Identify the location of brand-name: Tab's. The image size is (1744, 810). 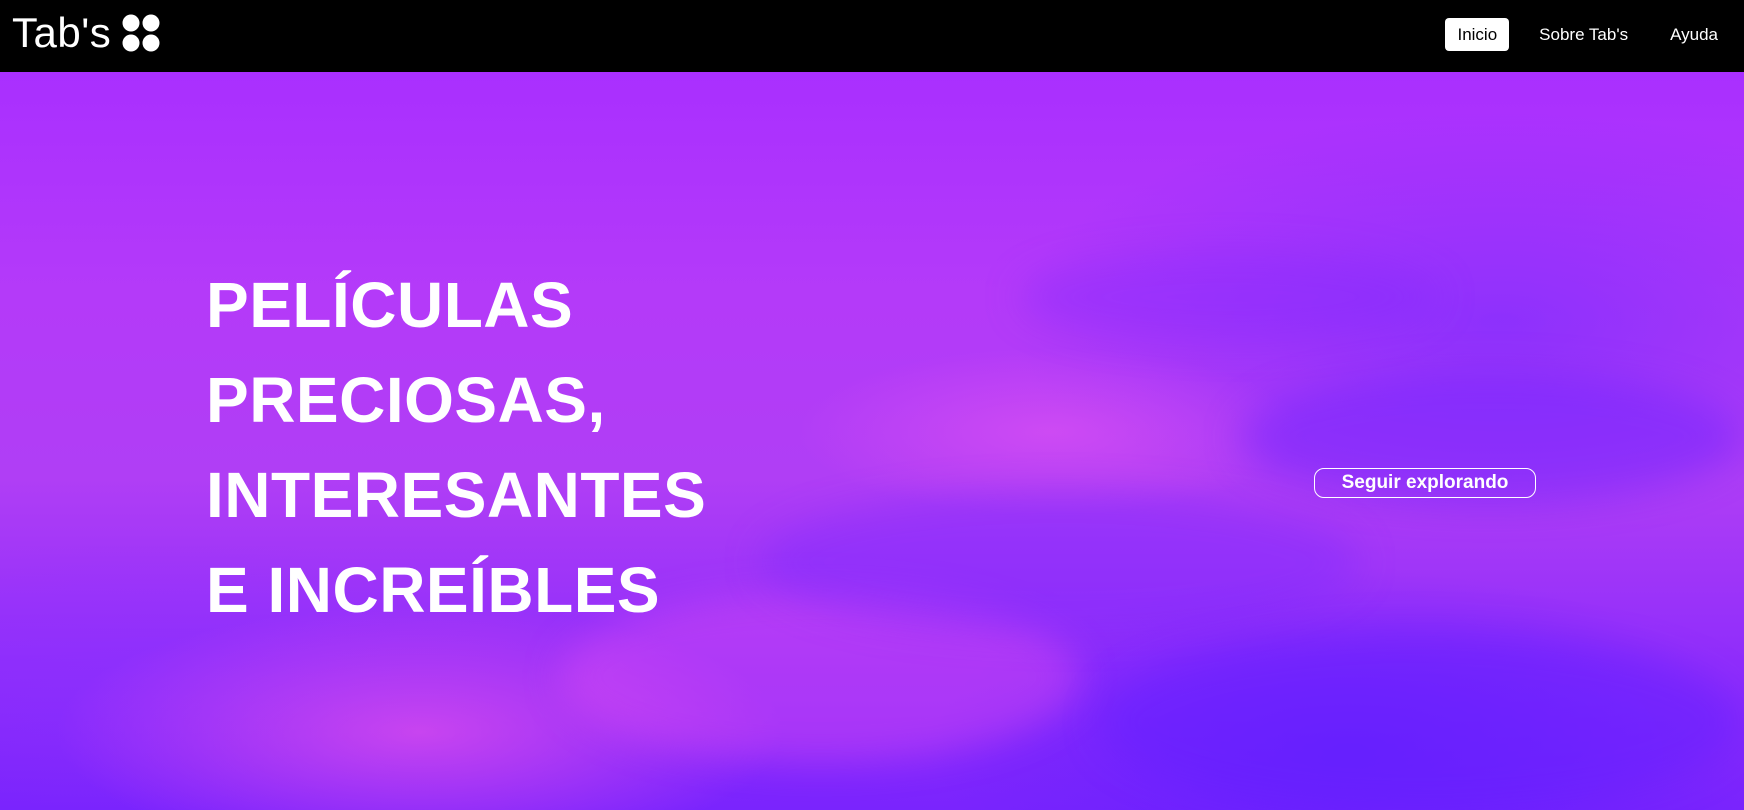
(62, 32).